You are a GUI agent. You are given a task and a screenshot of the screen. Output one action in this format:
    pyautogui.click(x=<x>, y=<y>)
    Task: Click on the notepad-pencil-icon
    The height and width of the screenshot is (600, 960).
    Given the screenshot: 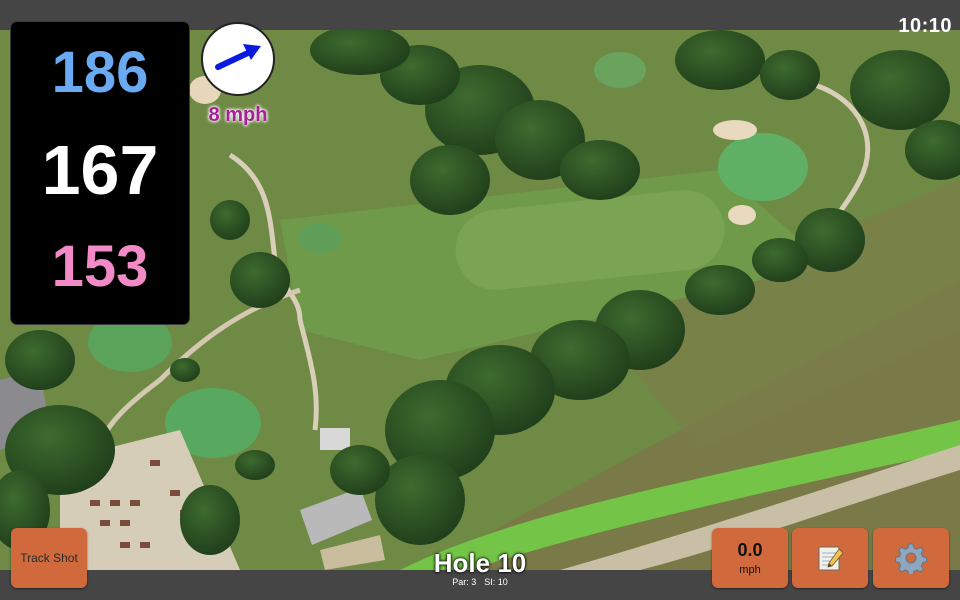 What is the action you would take?
    pyautogui.click(x=831, y=558)
    